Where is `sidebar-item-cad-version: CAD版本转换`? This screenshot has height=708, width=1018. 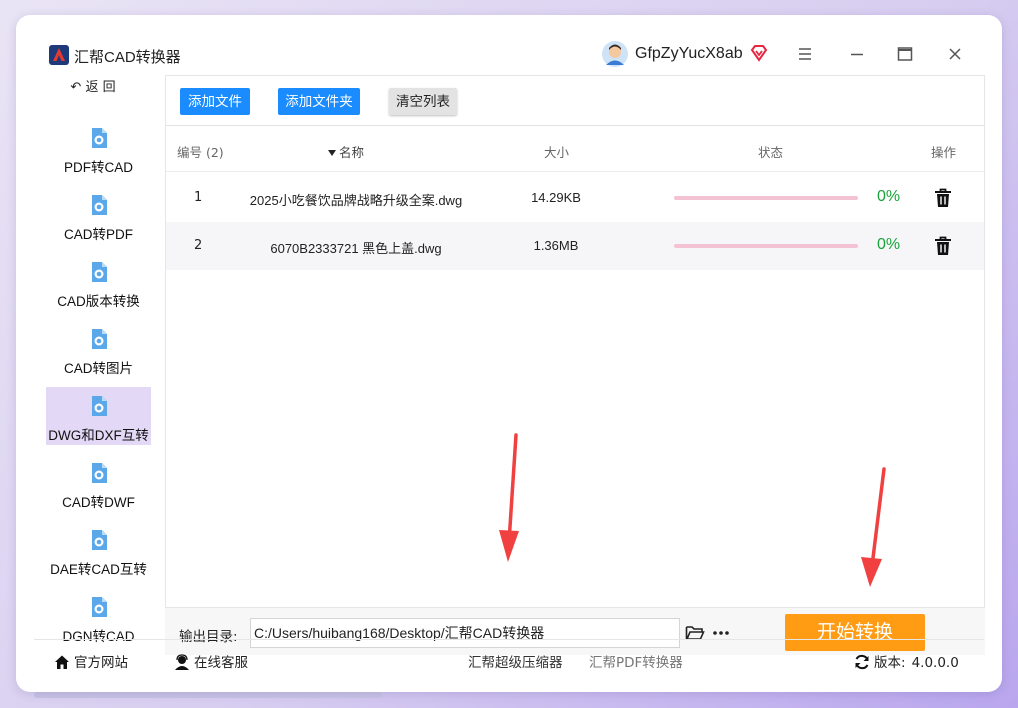 sidebar-item-cad-version: CAD版本转换 is located at coordinates (98, 282).